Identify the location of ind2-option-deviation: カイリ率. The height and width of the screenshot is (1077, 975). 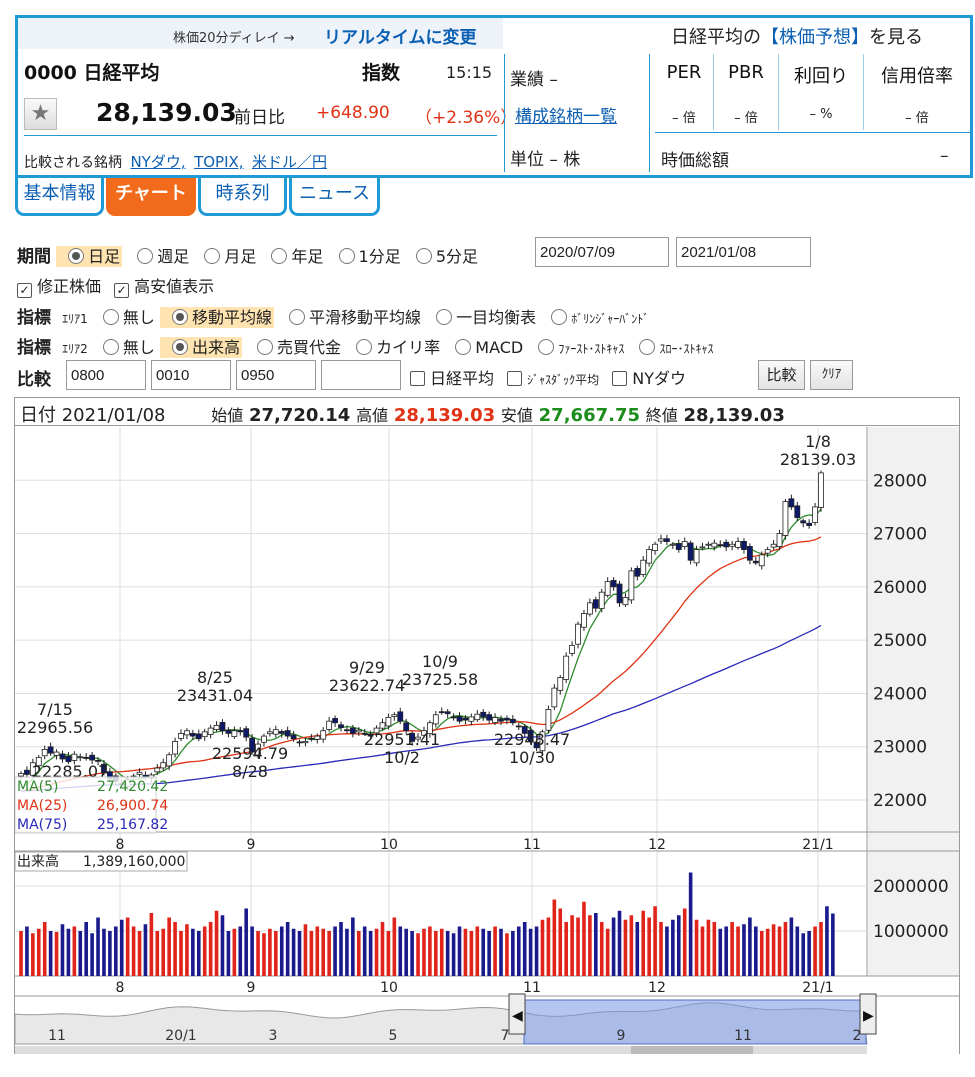
(393, 347).